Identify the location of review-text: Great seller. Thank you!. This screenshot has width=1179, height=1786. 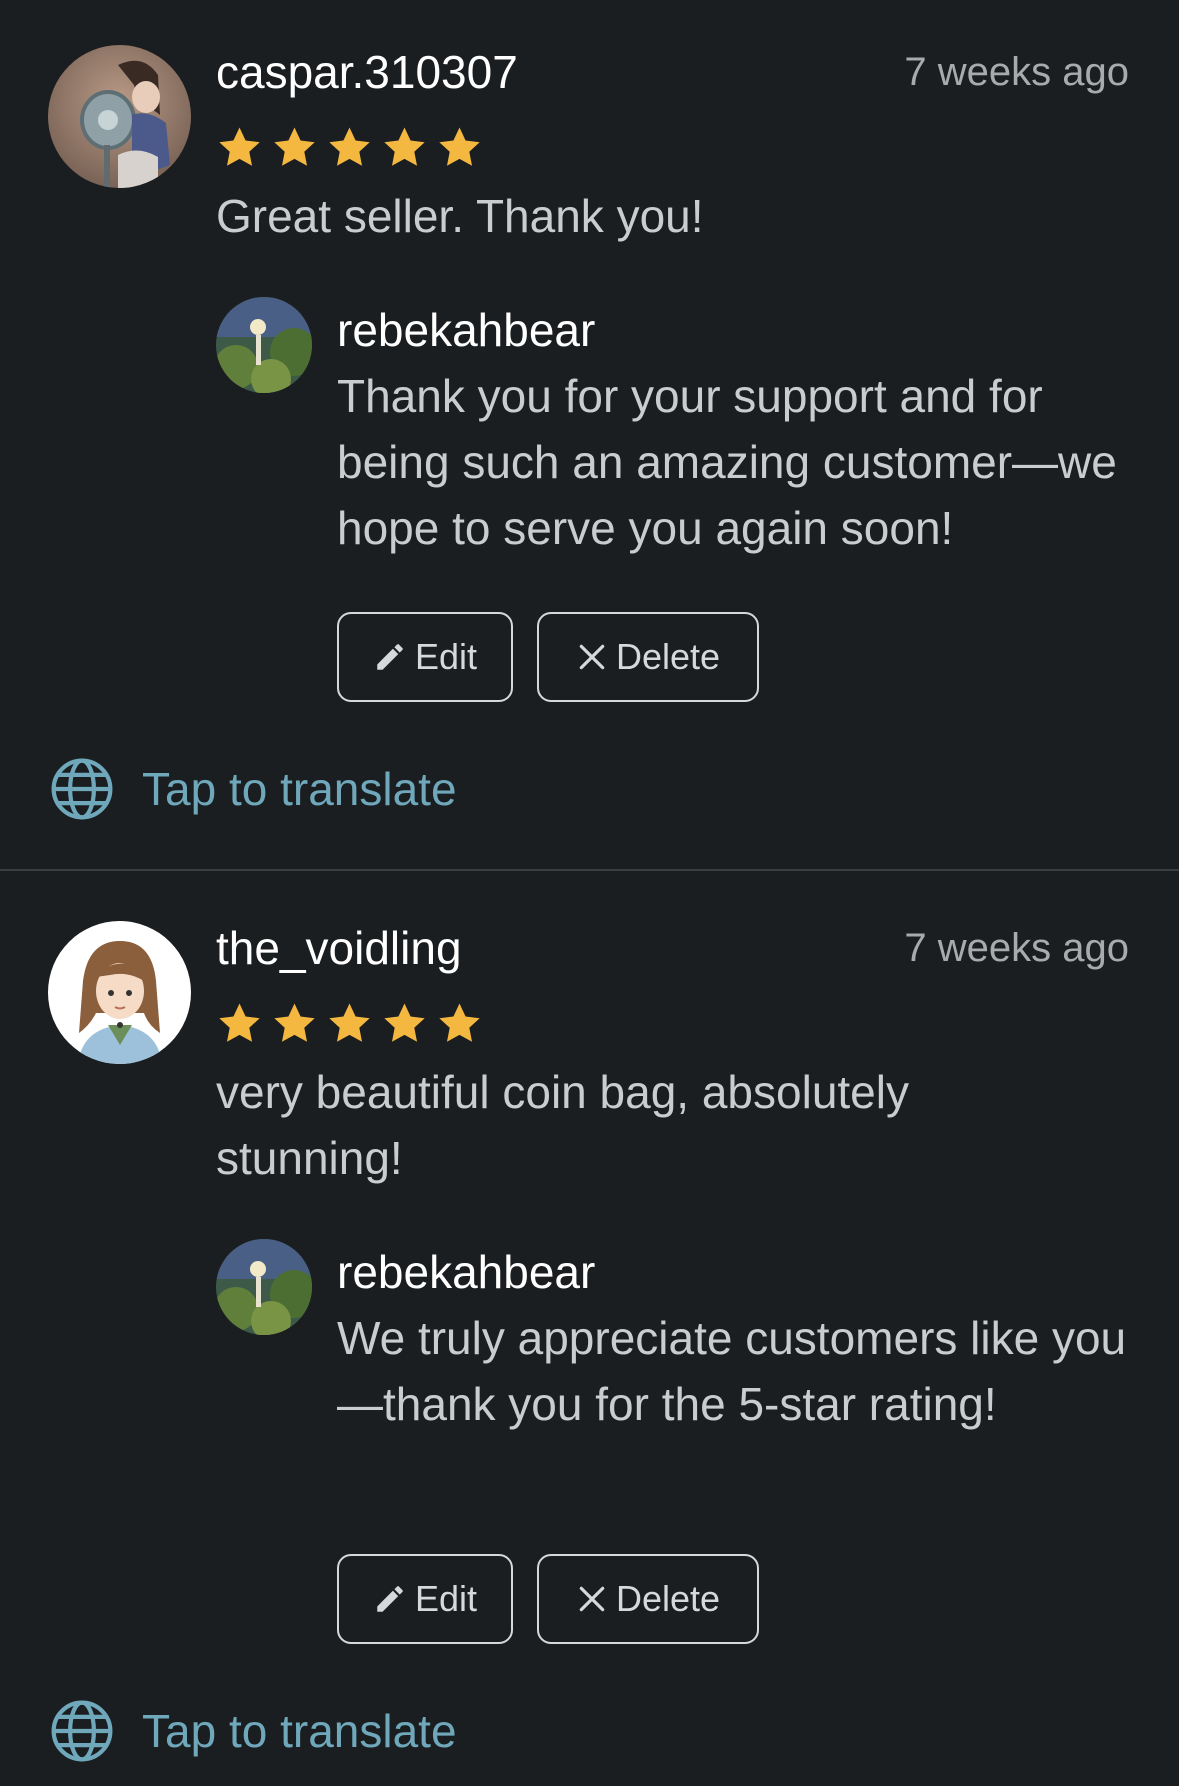
(460, 216).